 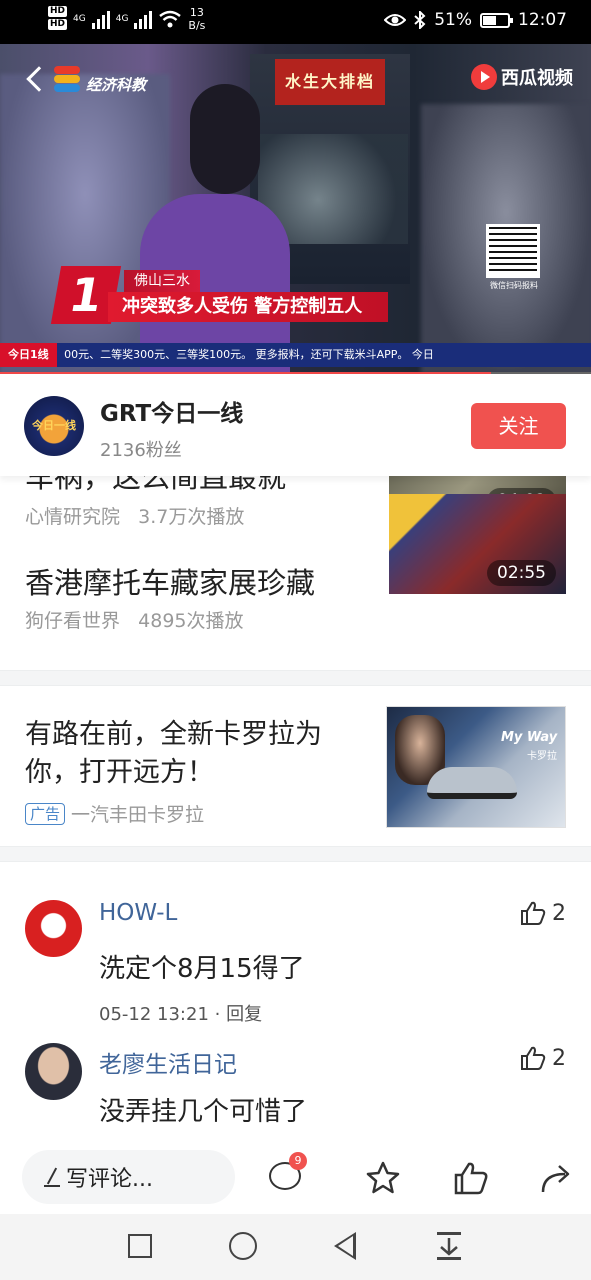 I want to click on hd-indicator: HD HD, so click(x=58, y=19).